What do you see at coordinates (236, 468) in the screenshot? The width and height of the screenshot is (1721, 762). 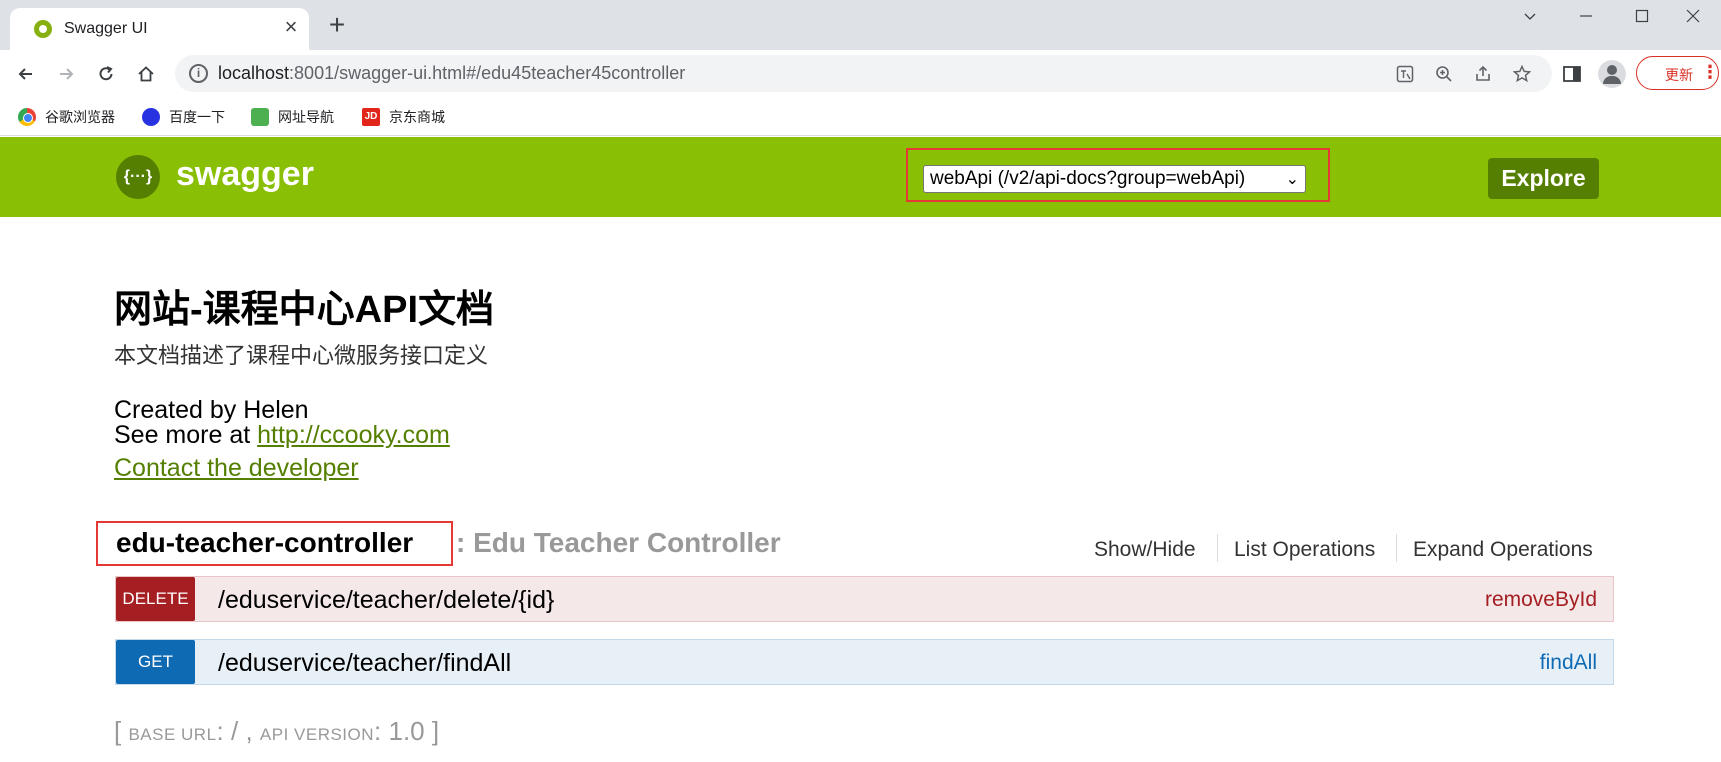 I see `contact-developer-link: Contact the developer` at bounding box center [236, 468].